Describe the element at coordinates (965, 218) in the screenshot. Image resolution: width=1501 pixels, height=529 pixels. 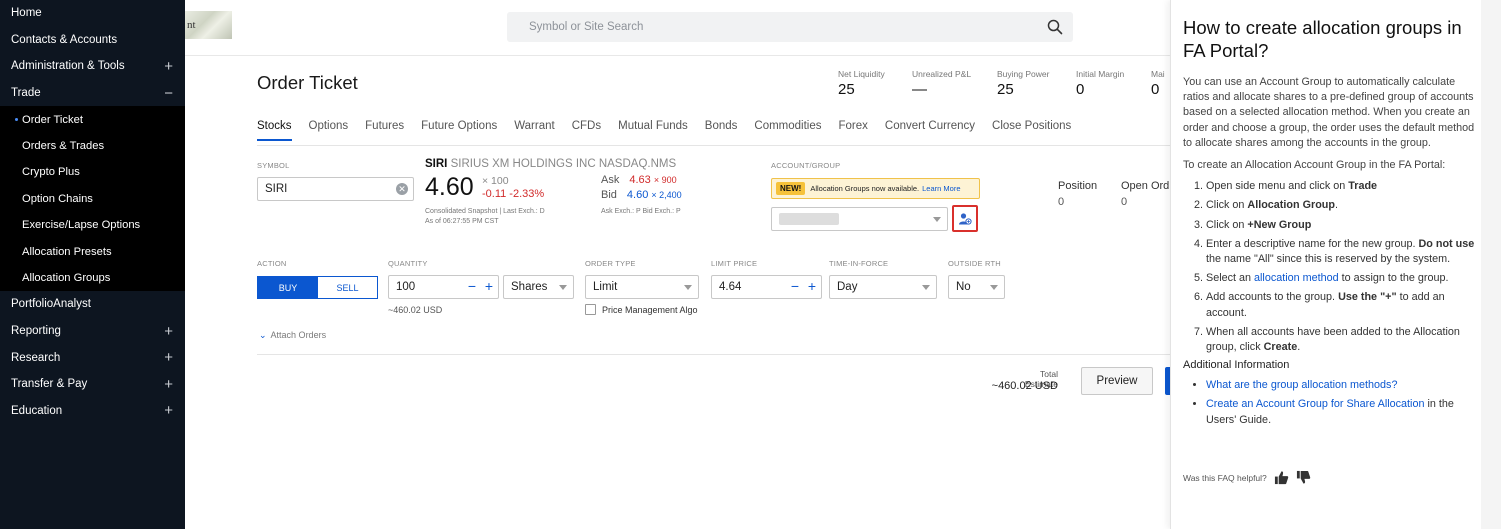
I see `allocation-group-button` at that location.